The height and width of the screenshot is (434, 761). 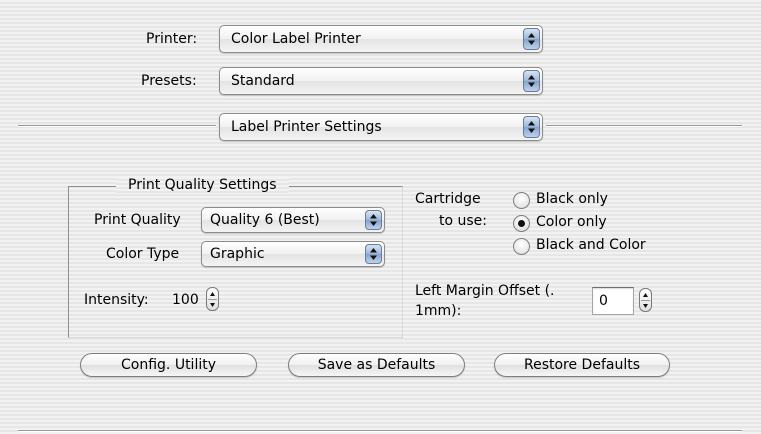 What do you see at coordinates (202, 185) in the screenshot?
I see `print-quality-group-title: Print Quality Settings` at bounding box center [202, 185].